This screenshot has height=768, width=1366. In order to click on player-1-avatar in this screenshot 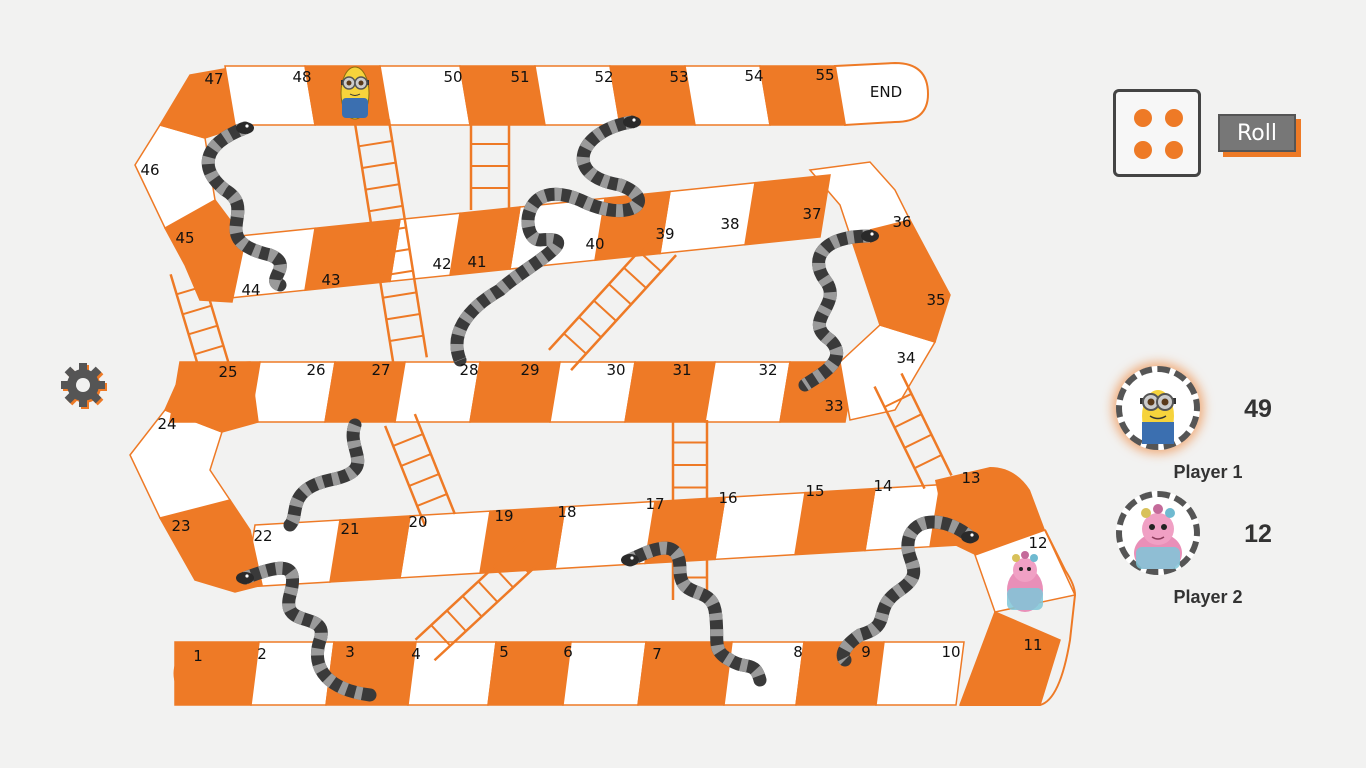, I will do `click(1158, 408)`.